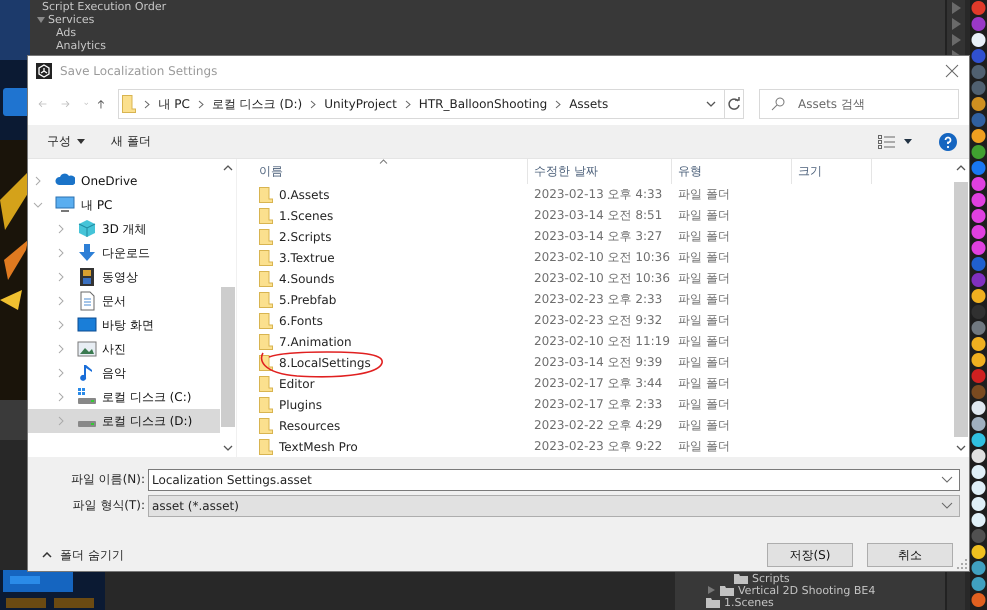 The image size is (987, 610). I want to click on play-arrow-icon, so click(956, 24).